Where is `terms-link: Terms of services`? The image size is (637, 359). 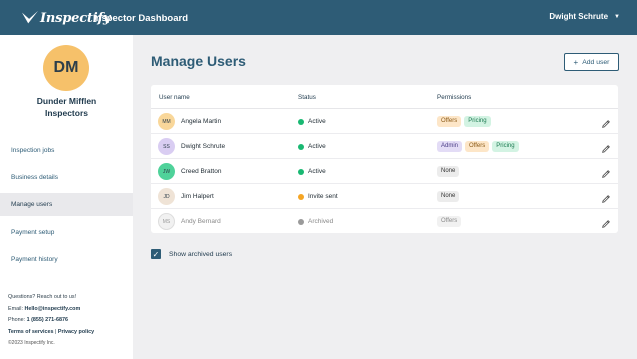
terms-link: Terms of services is located at coordinates (30, 332).